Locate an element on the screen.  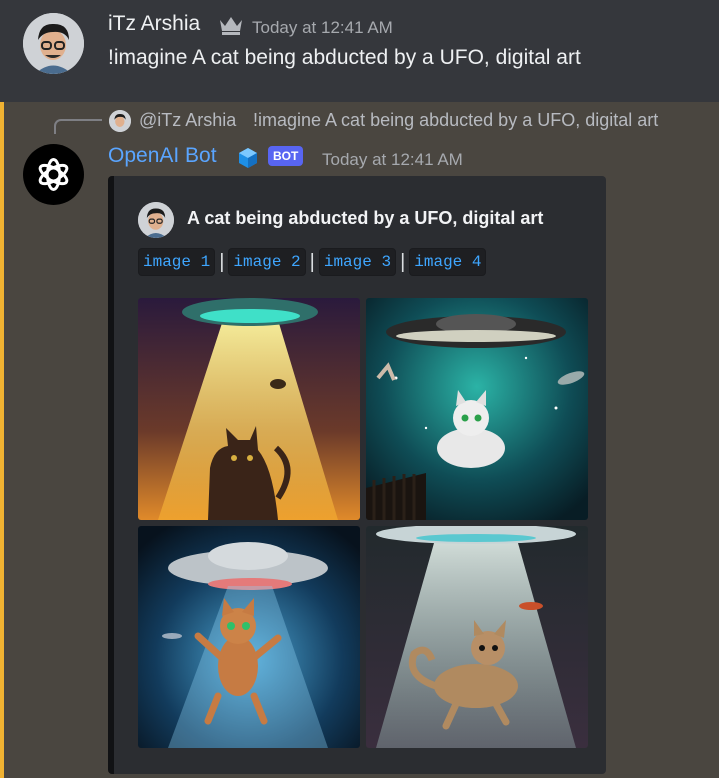
verified-cube-icon is located at coordinates (248, 158).